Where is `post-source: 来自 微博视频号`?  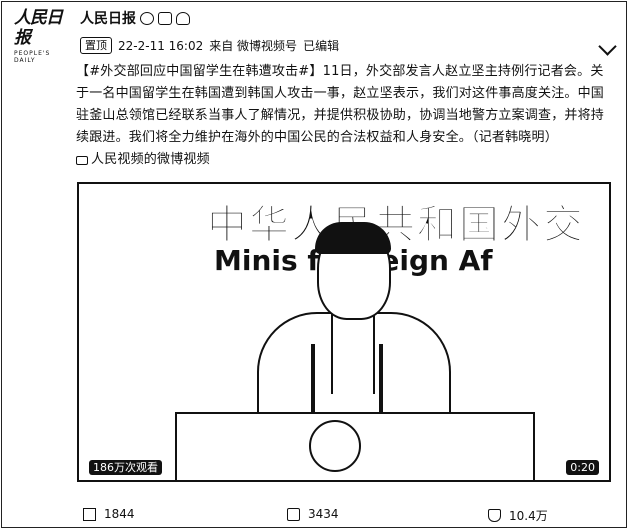
post-source: 来自 微博视频号 is located at coordinates (253, 45).